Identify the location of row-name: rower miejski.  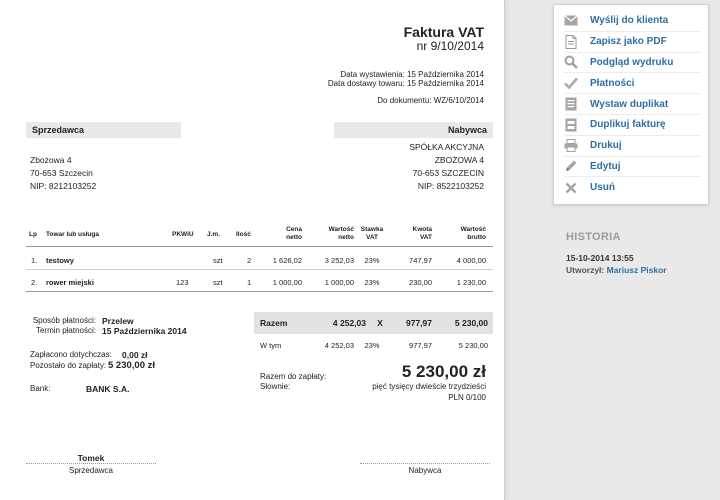
(70, 282).